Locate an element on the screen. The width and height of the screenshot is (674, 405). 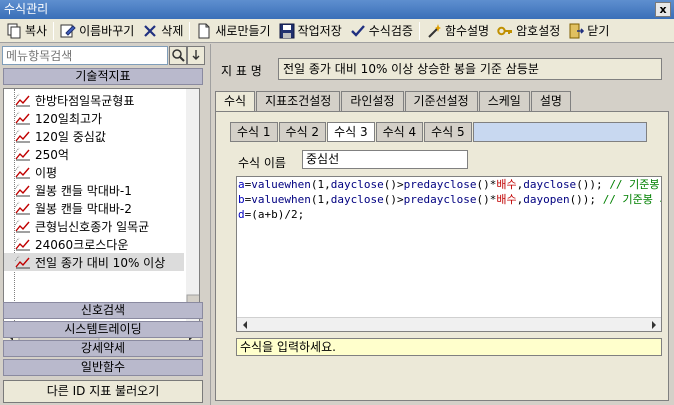
list-item: 큰형님신호종가 일목균 is located at coordinates (94, 226).